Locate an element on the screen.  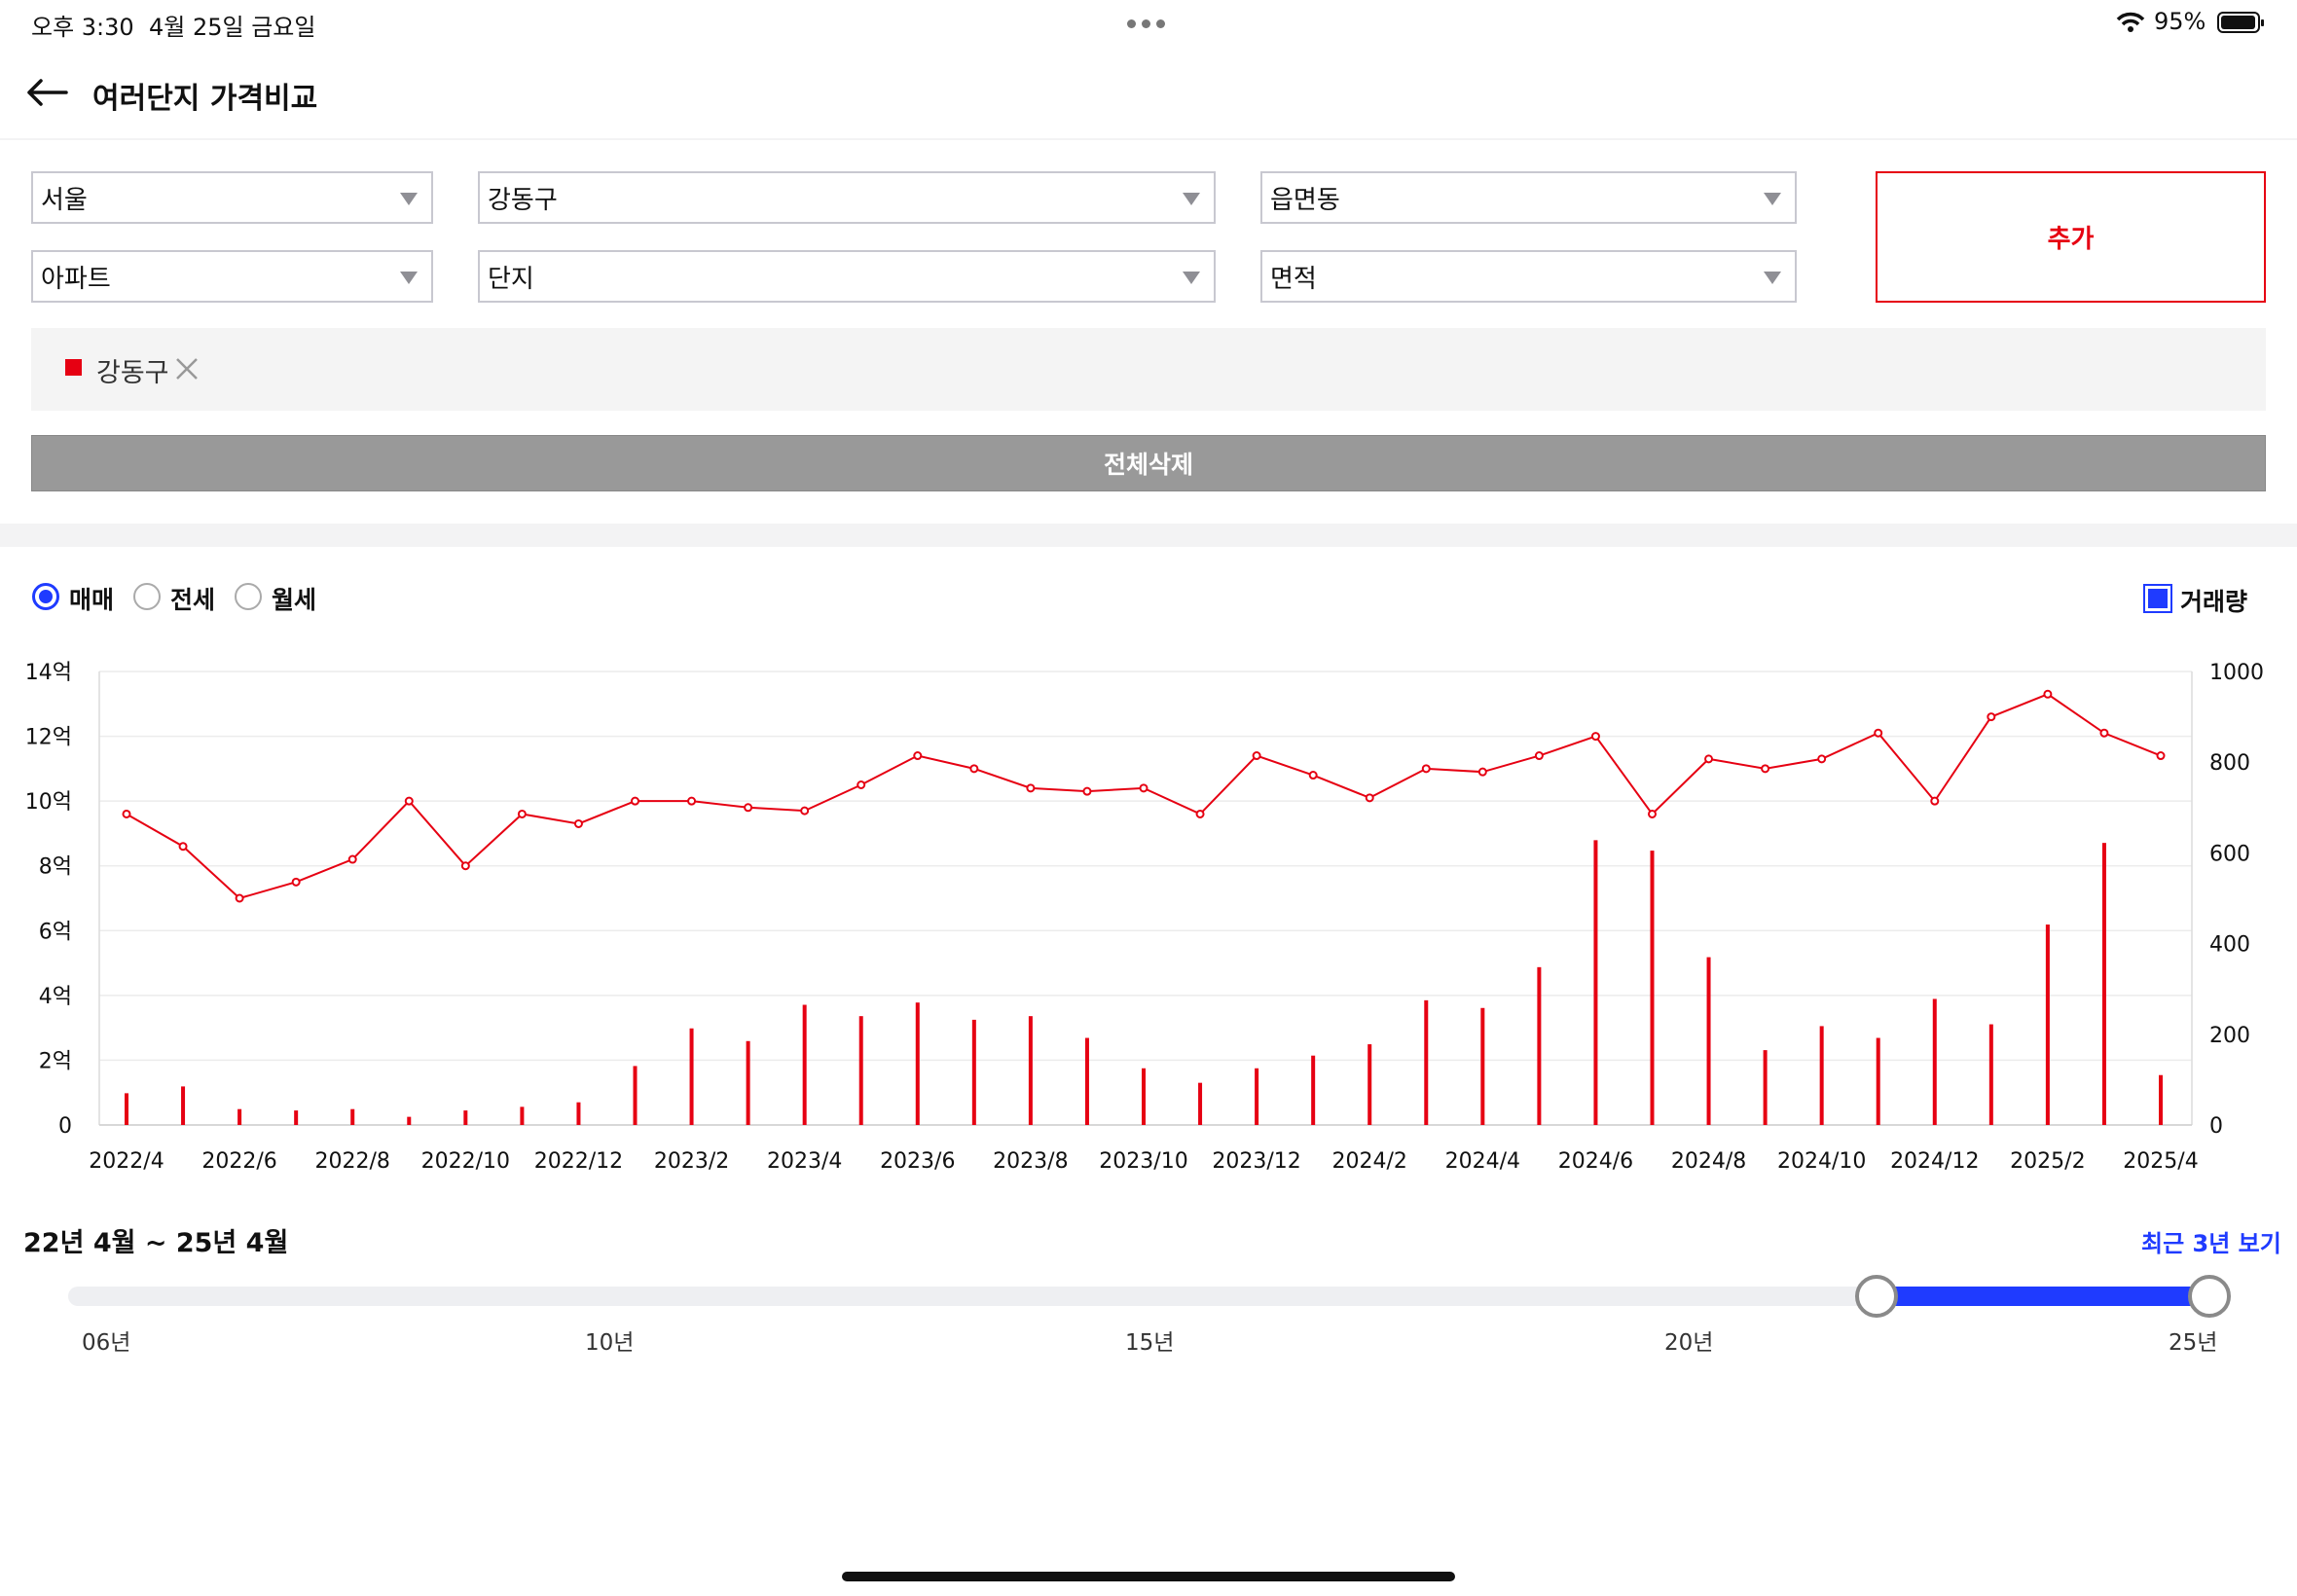
multitask-dots-icon is located at coordinates (1146, 23).